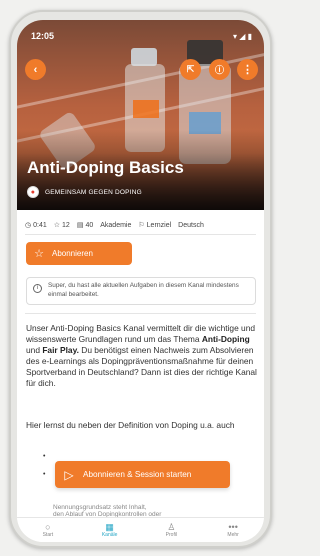  I want to click on status-time: 12:05, so click(43, 36).